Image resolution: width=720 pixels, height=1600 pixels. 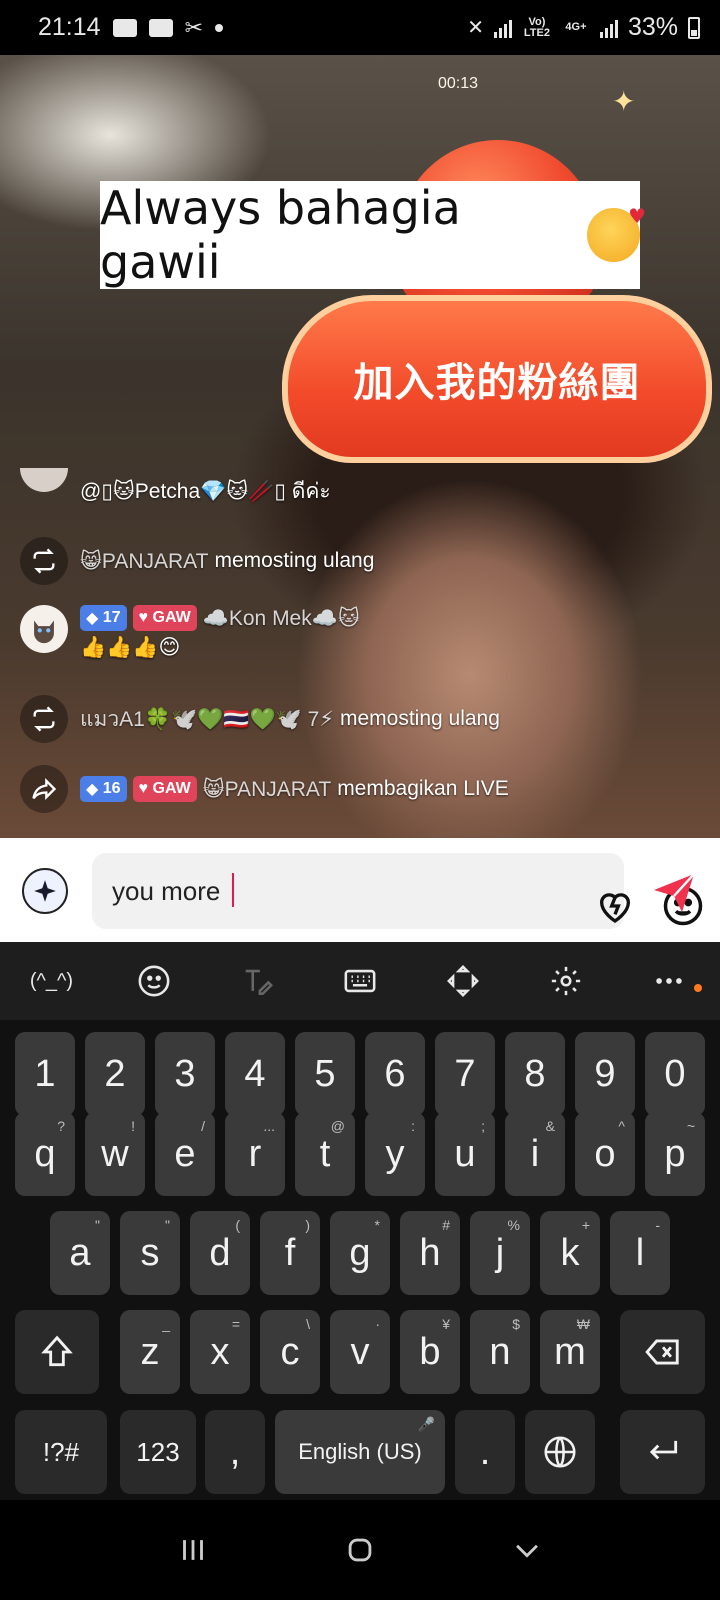 What do you see at coordinates (280, 235) in the screenshot?
I see `caption-text: Always bahagia gawii` at bounding box center [280, 235].